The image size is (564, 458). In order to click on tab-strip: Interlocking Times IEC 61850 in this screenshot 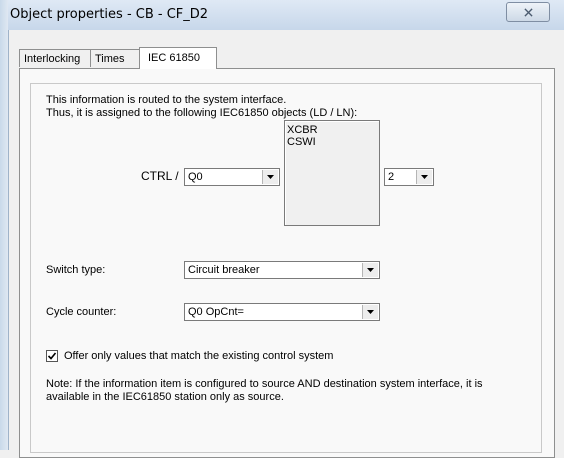, I will do `click(279, 58)`.